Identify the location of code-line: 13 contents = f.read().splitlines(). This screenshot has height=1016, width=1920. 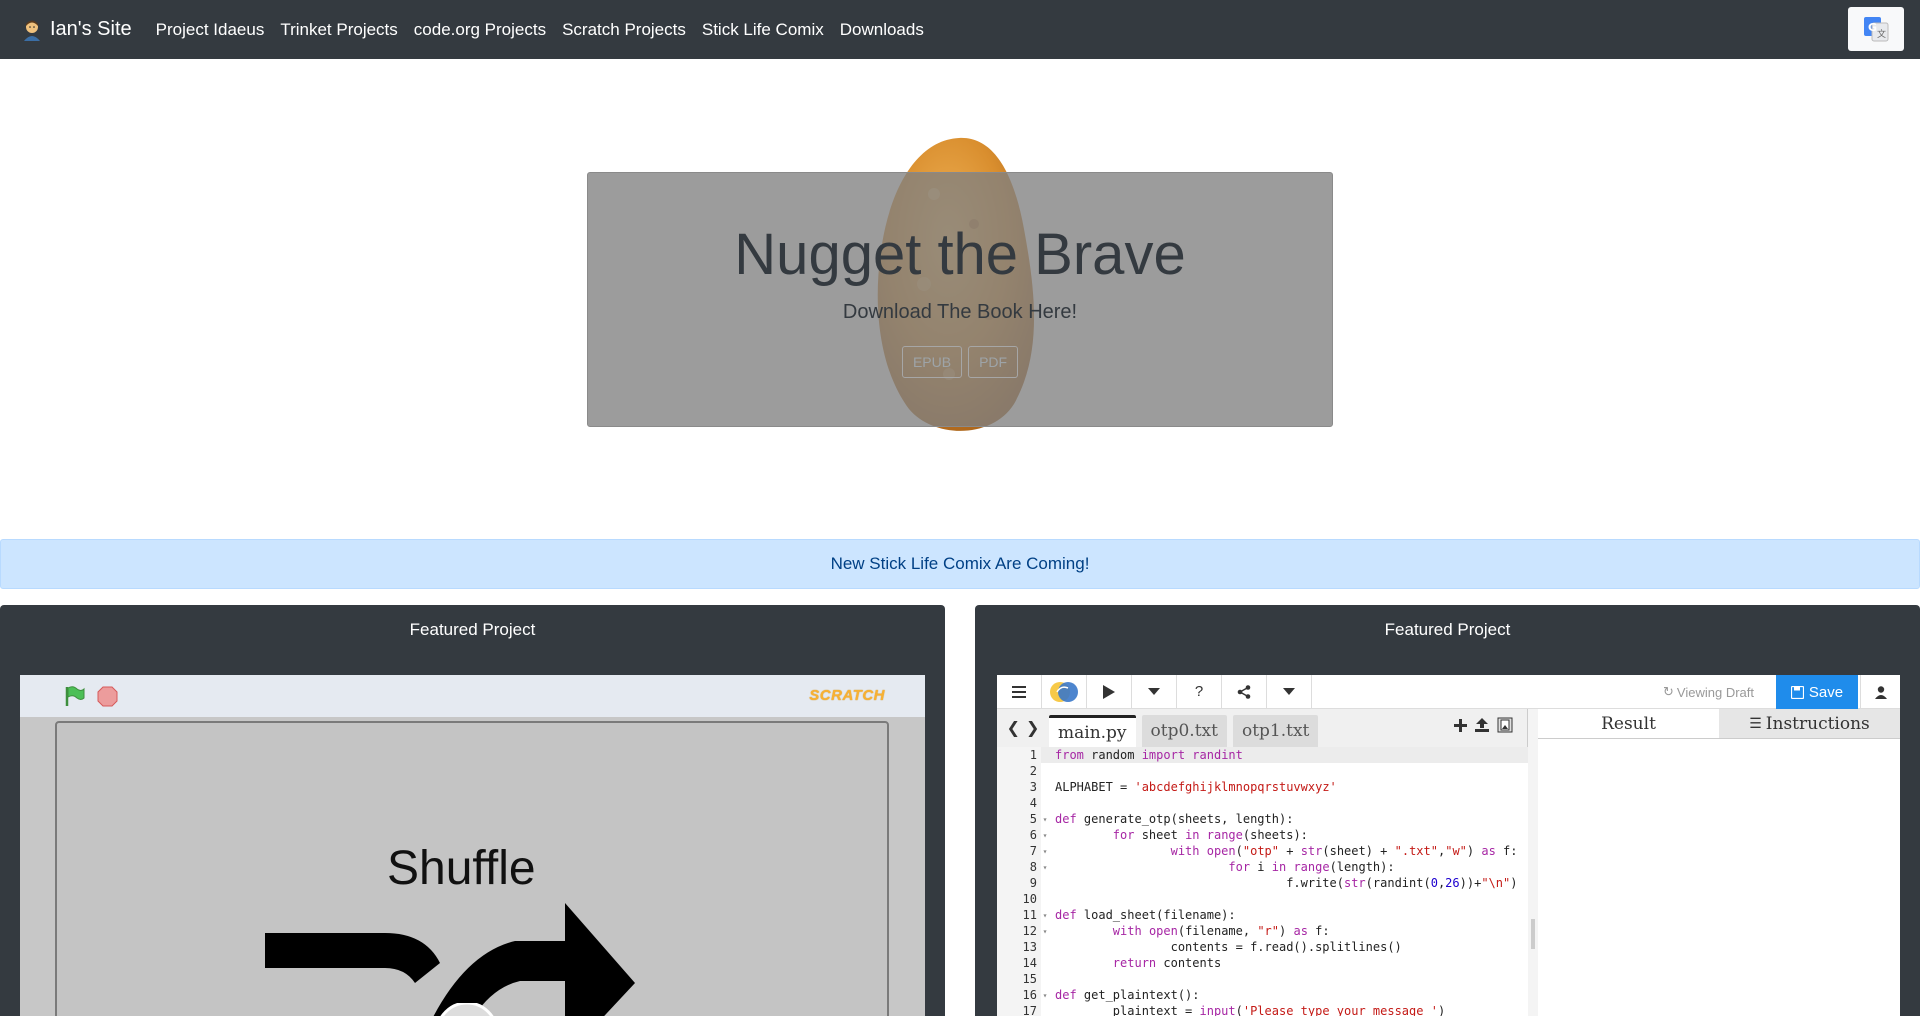
(1262, 947).